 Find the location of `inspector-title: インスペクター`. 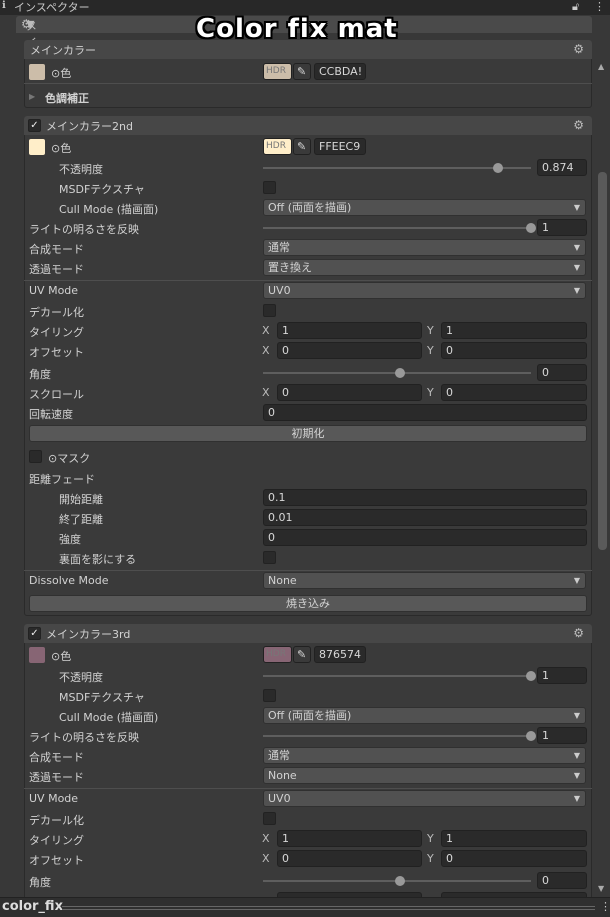

inspector-title: インスペクター is located at coordinates (52, 7).